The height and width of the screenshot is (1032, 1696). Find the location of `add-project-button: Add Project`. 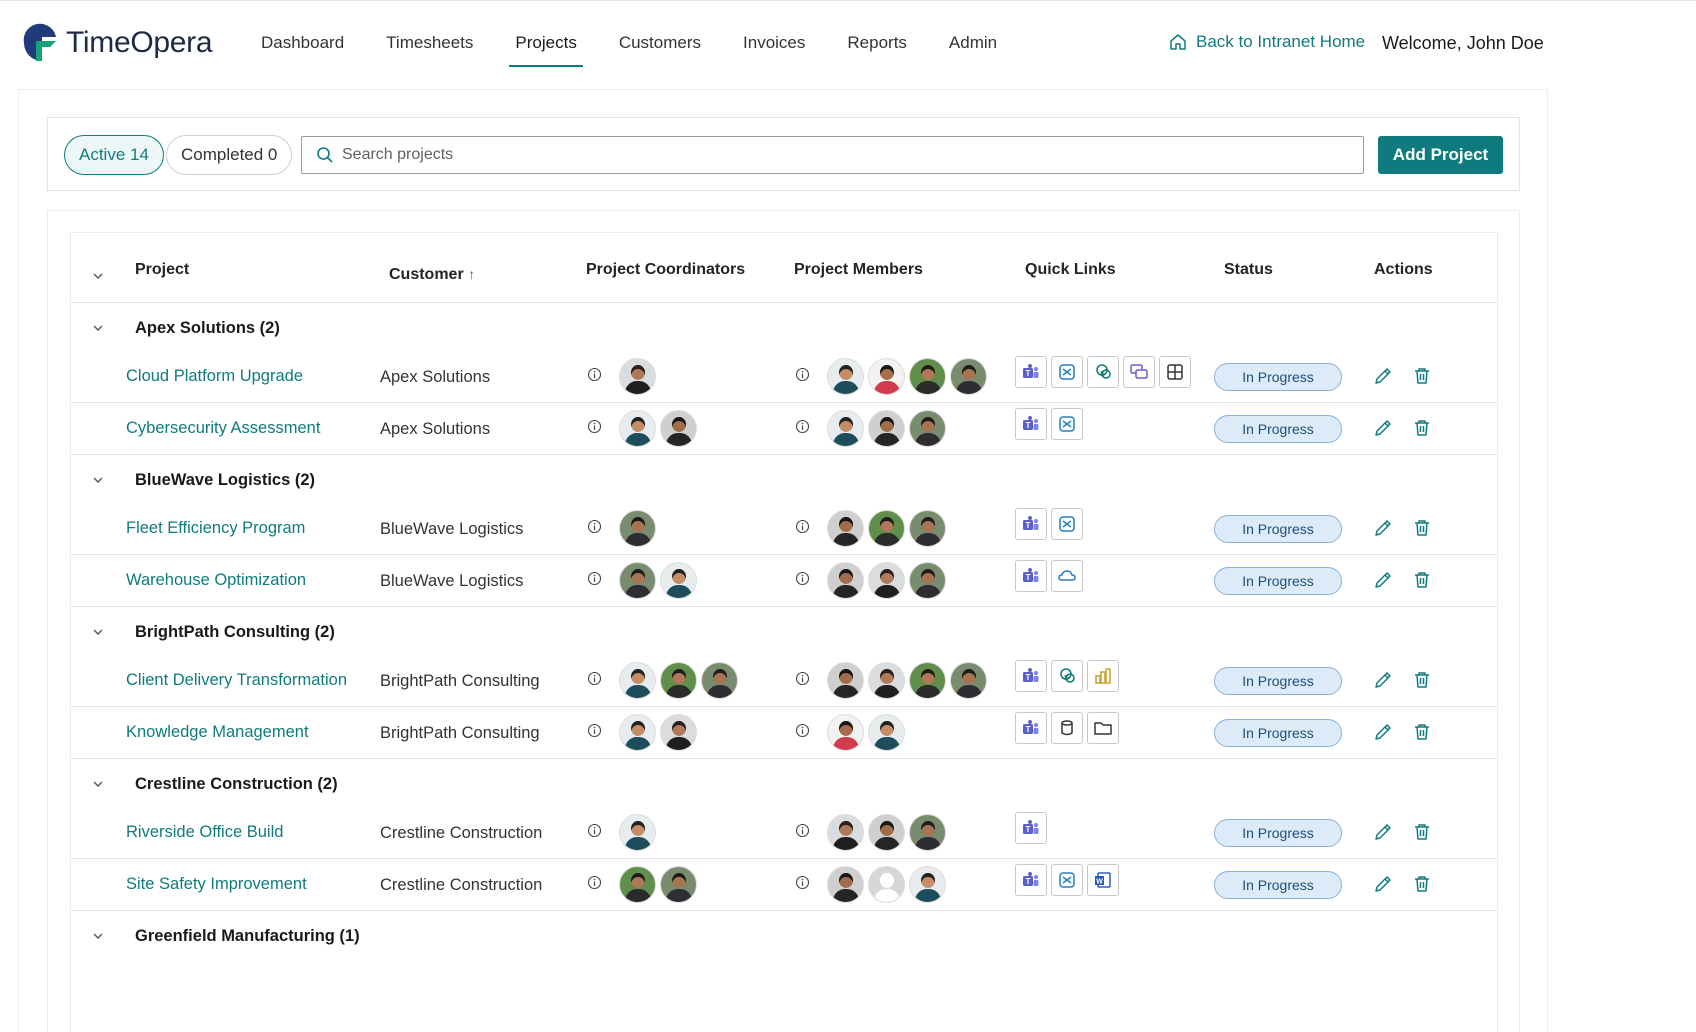

add-project-button: Add Project is located at coordinates (1440, 155).